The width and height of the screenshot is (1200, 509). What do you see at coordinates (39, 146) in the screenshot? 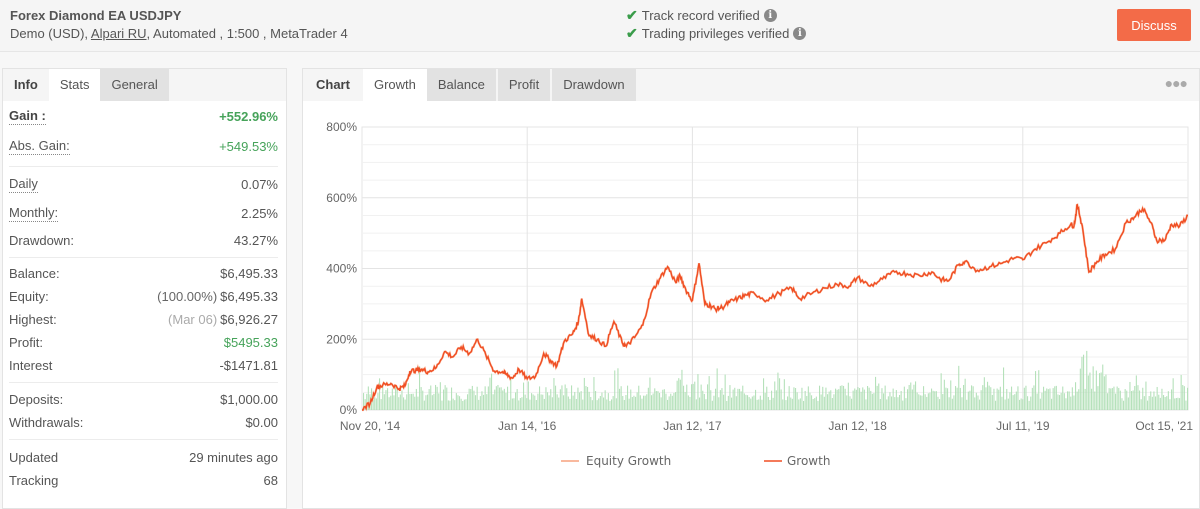
I see `stat-label: Abs. Gain:` at bounding box center [39, 146].